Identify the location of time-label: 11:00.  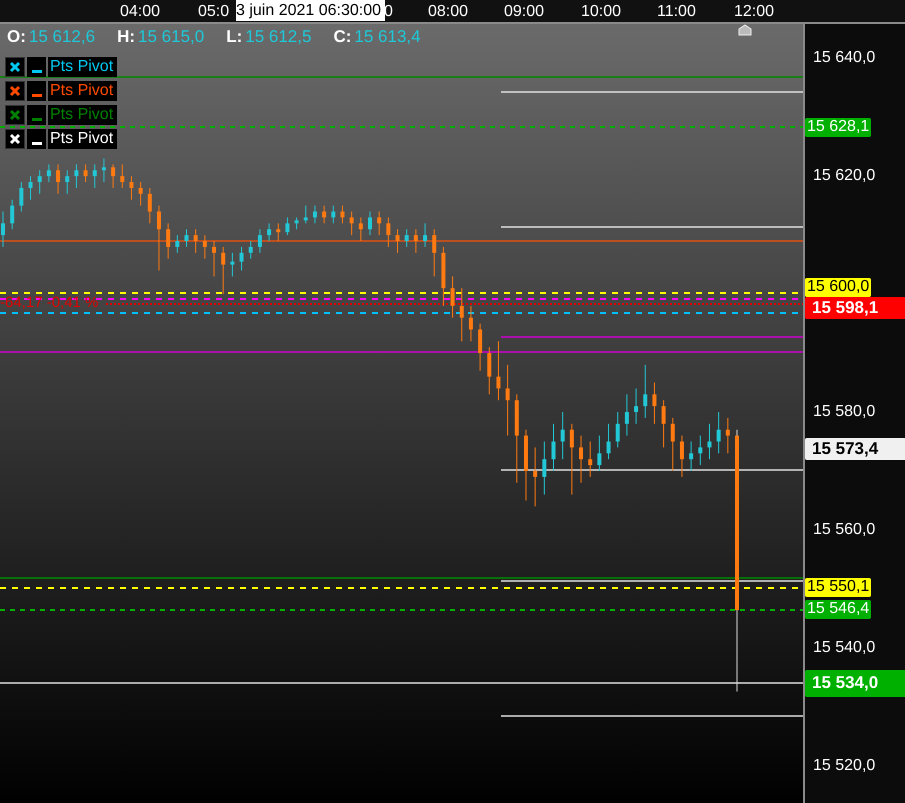
(676, 12).